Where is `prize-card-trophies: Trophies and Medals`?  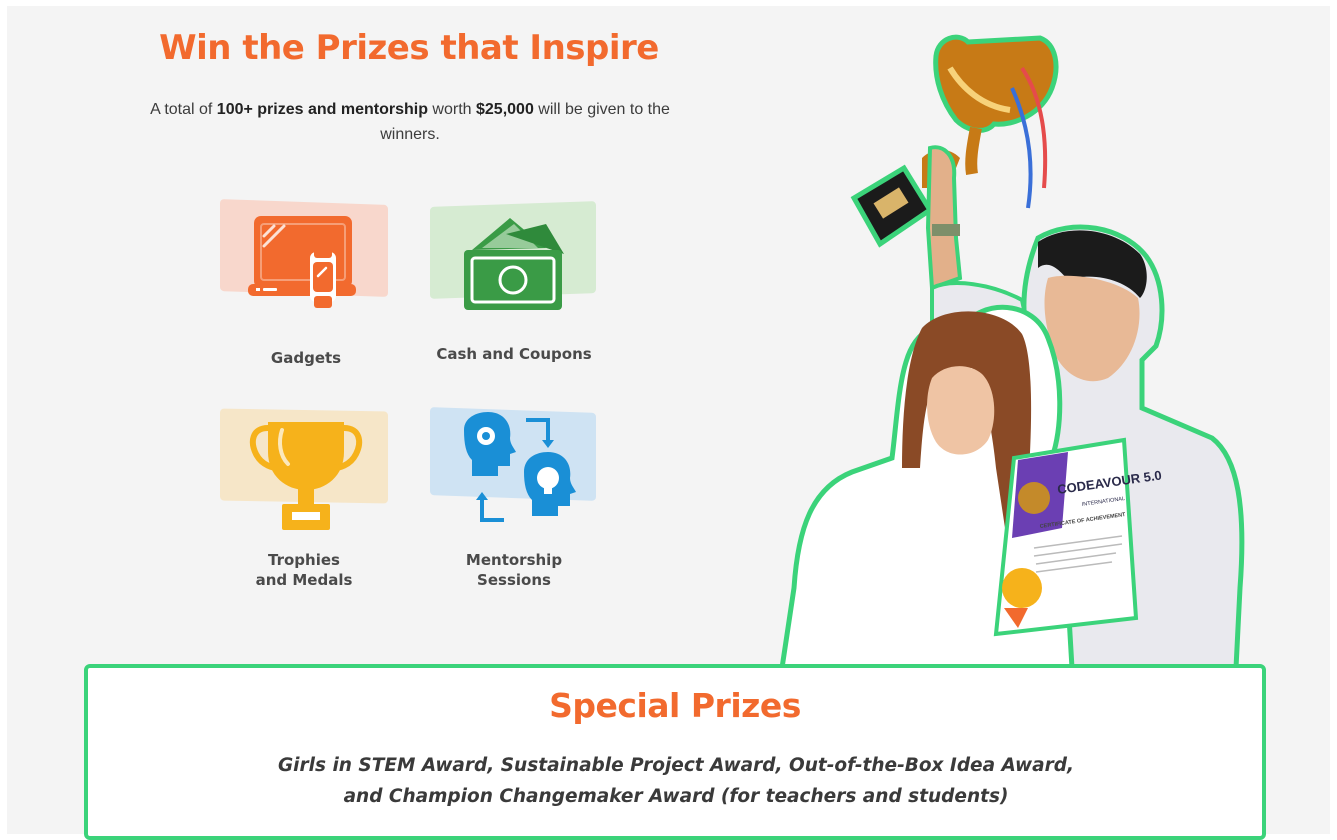
prize-card-trophies: Trophies and Medals is located at coordinates (306, 503).